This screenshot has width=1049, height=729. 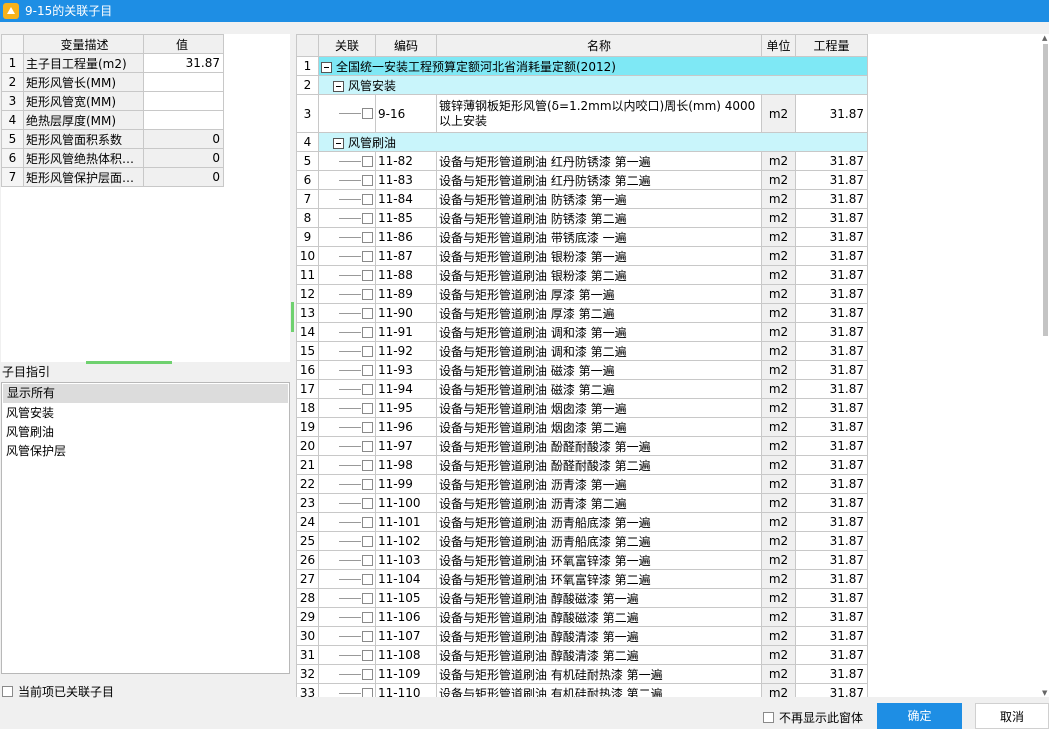 I want to click on table-row: 20 11-97 设备与矩形管道刷油 酚醛耐酸漆 第一遍 m2 31.87, so click(x=582, y=446).